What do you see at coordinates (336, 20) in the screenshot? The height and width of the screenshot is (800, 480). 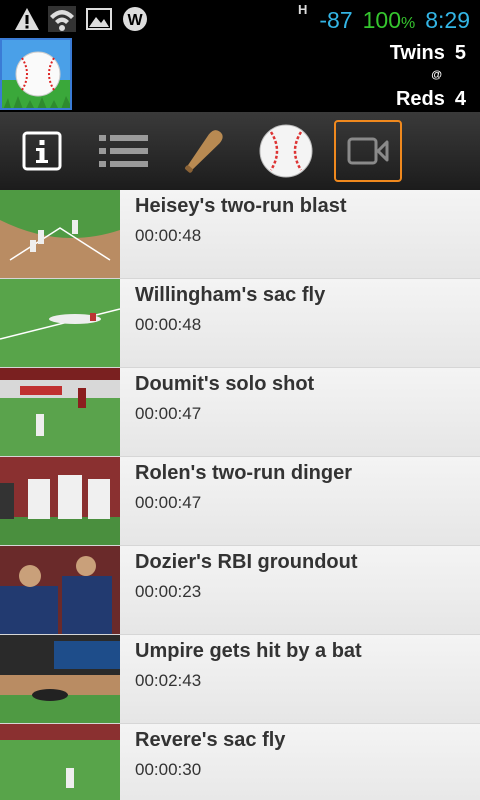 I see `signal-strength: -87` at bounding box center [336, 20].